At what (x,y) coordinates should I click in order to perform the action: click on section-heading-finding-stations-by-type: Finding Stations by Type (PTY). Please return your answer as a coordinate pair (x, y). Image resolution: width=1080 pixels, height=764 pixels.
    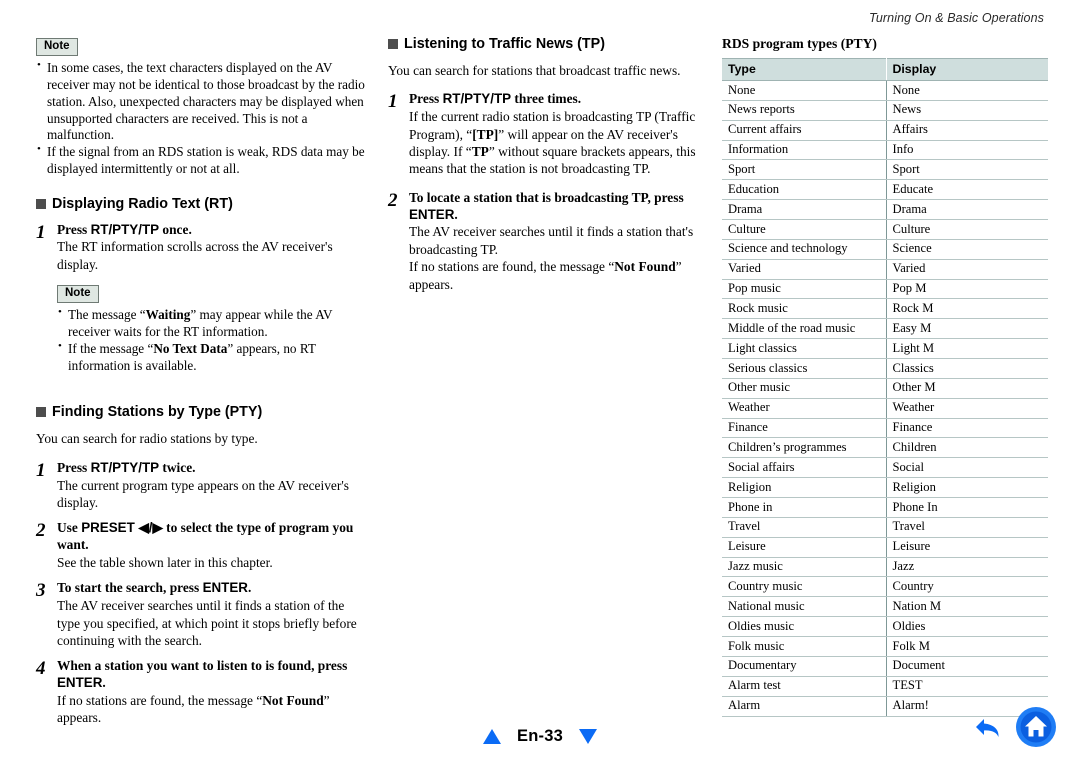
    Looking at the image, I should click on (203, 412).